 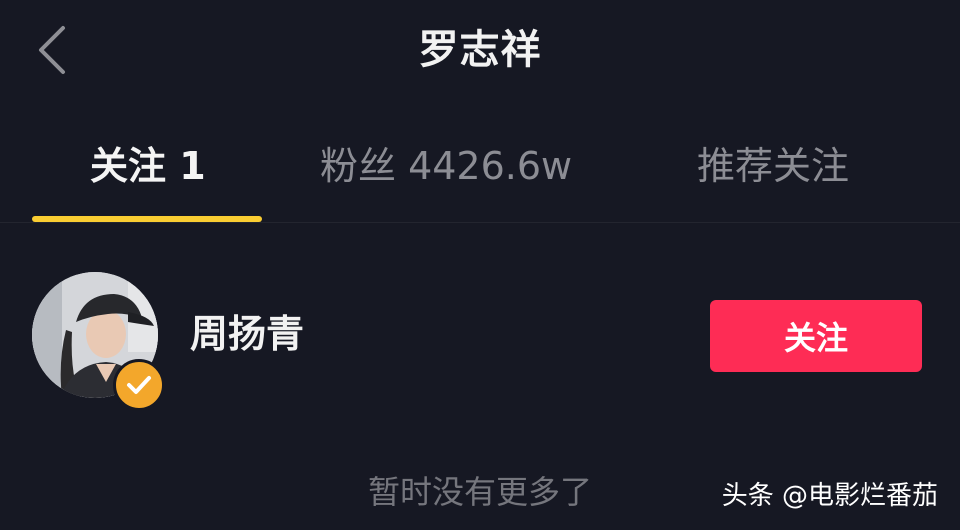 What do you see at coordinates (773, 166) in the screenshot?
I see `tab-recommended: 推荐关注` at bounding box center [773, 166].